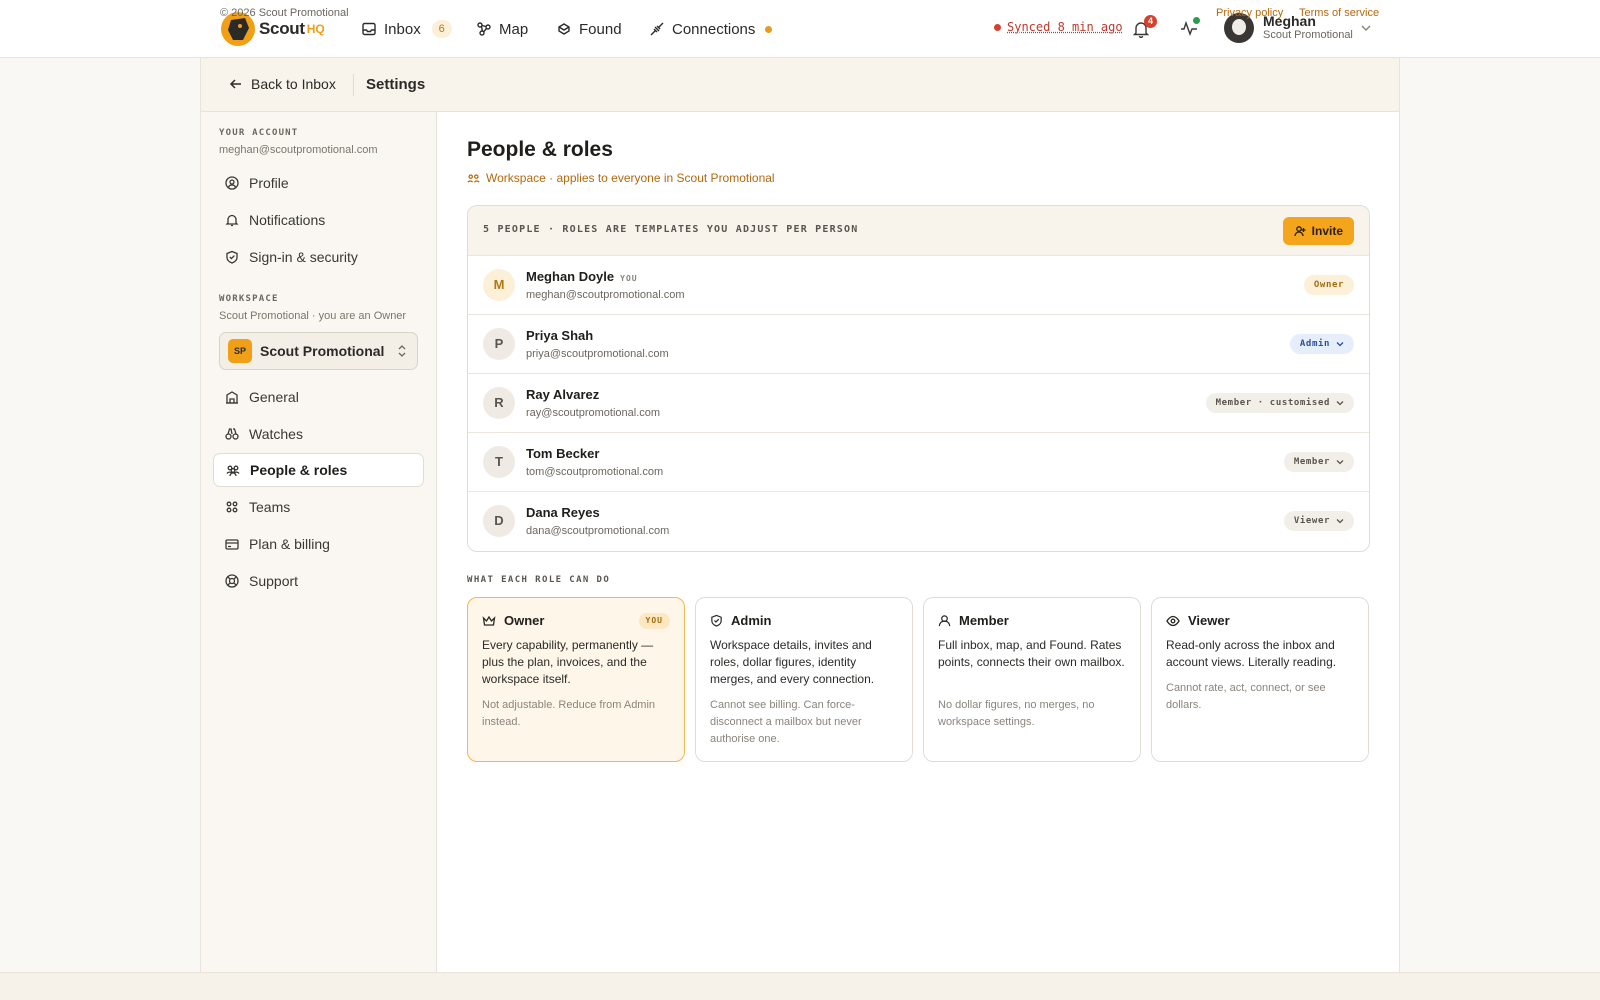 The width and height of the screenshot is (1600, 1000). I want to click on role-label: Viewer, so click(1311, 521).